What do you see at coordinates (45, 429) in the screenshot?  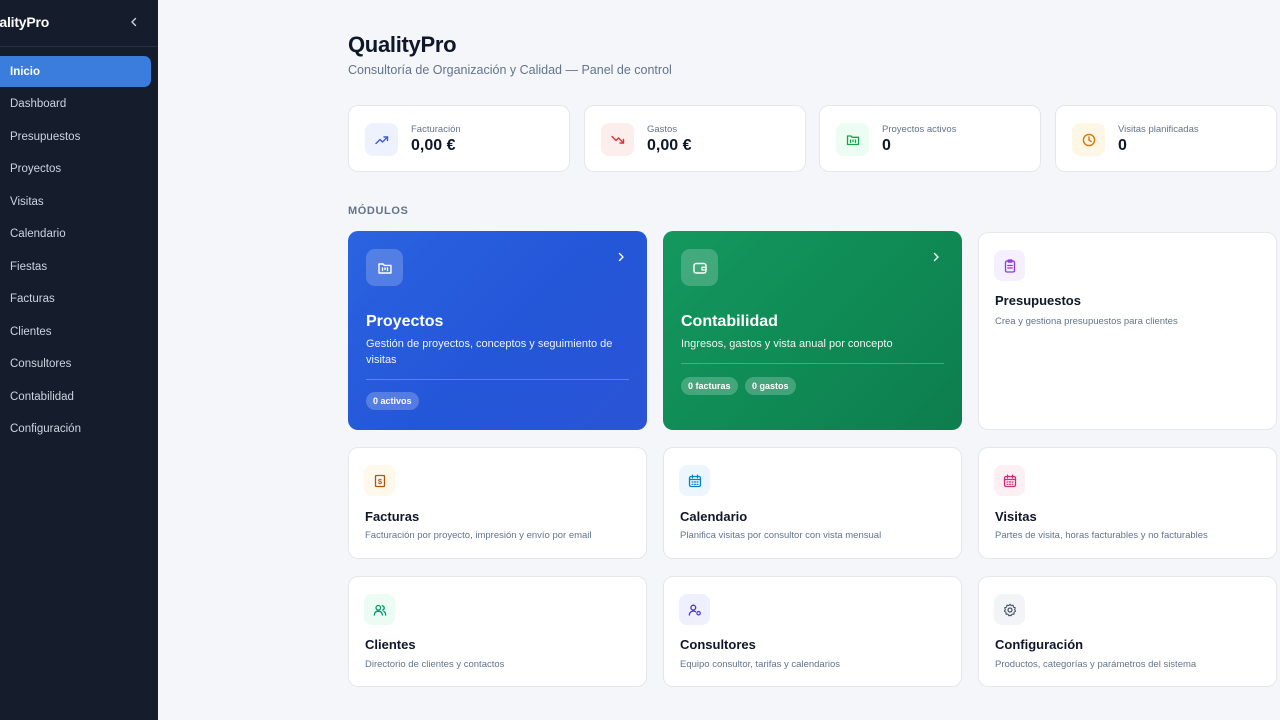 I see `sidebar-item-label: Configuración` at bounding box center [45, 429].